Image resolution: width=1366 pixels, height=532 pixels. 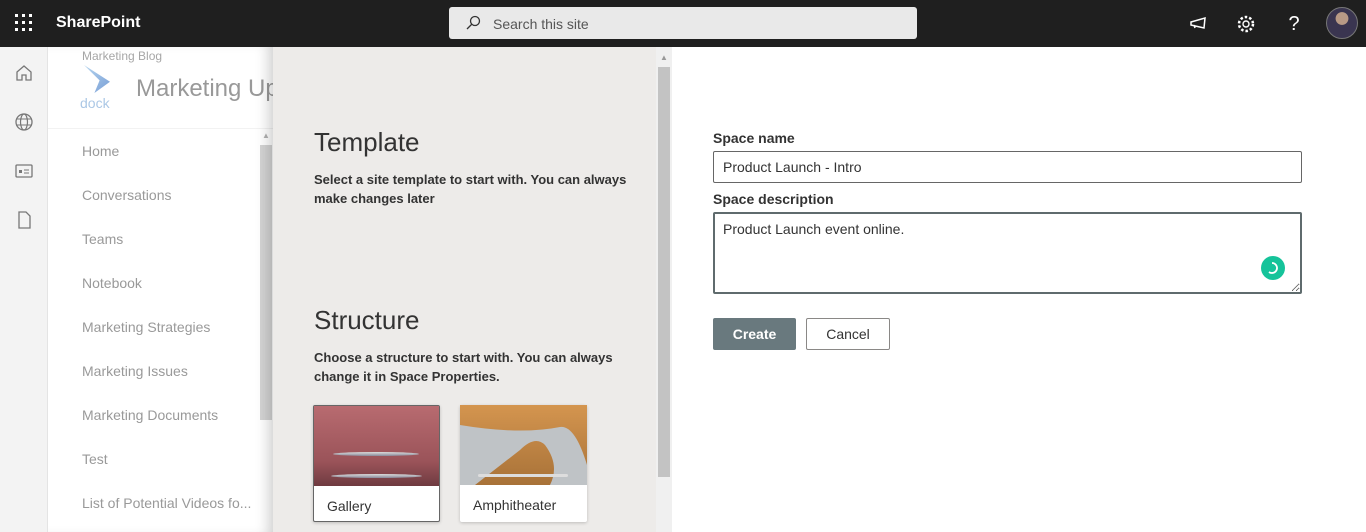 I want to click on card-label: Gallery, so click(x=349, y=506).